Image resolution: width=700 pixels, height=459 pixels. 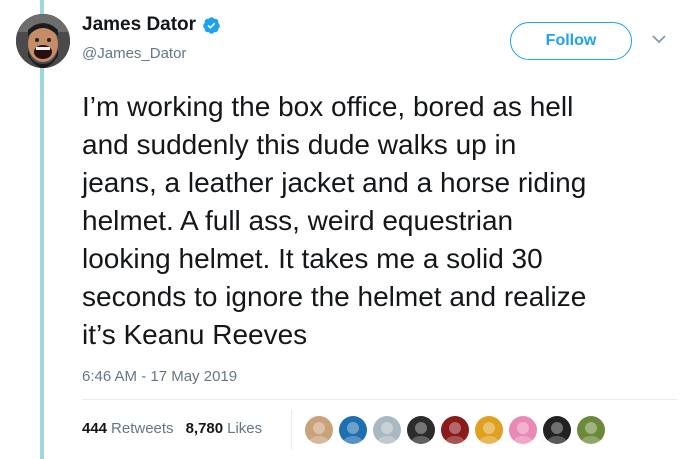 I want to click on retweets-label: Retweets, so click(x=142, y=428).